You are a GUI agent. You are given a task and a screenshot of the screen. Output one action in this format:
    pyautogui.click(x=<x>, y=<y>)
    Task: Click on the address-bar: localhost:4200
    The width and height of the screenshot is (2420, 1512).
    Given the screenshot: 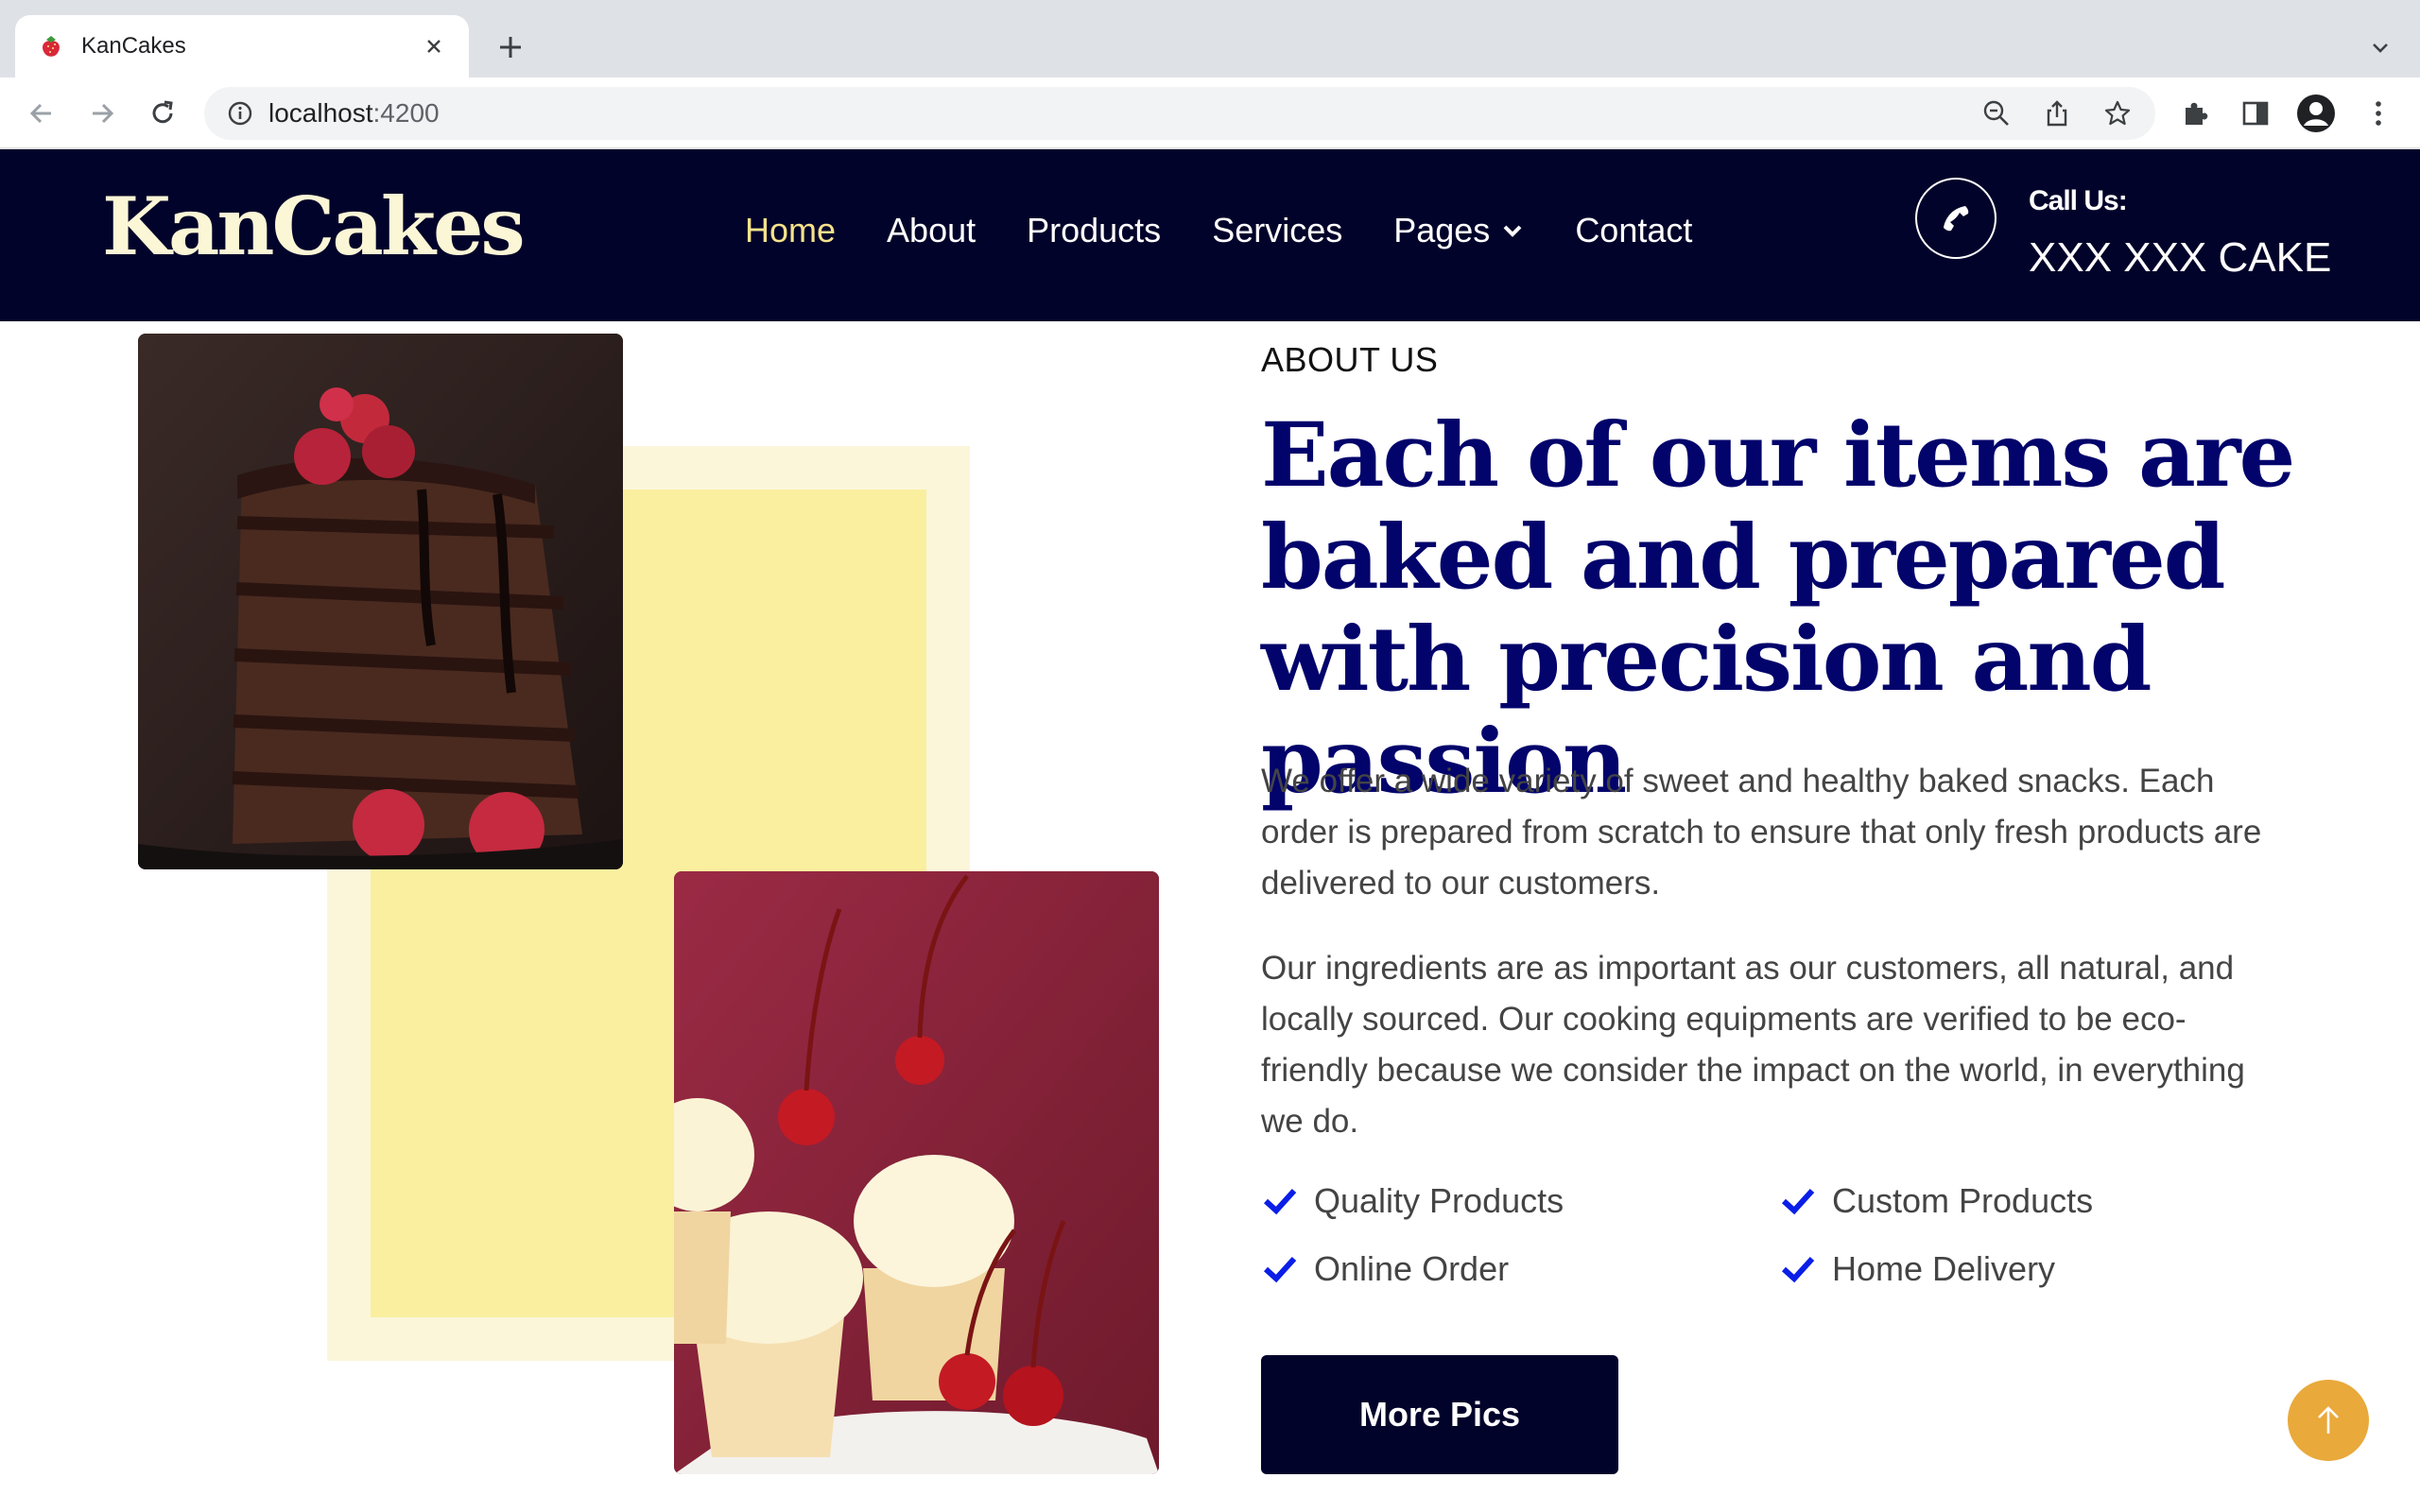 What is the action you would take?
    pyautogui.click(x=1179, y=113)
    